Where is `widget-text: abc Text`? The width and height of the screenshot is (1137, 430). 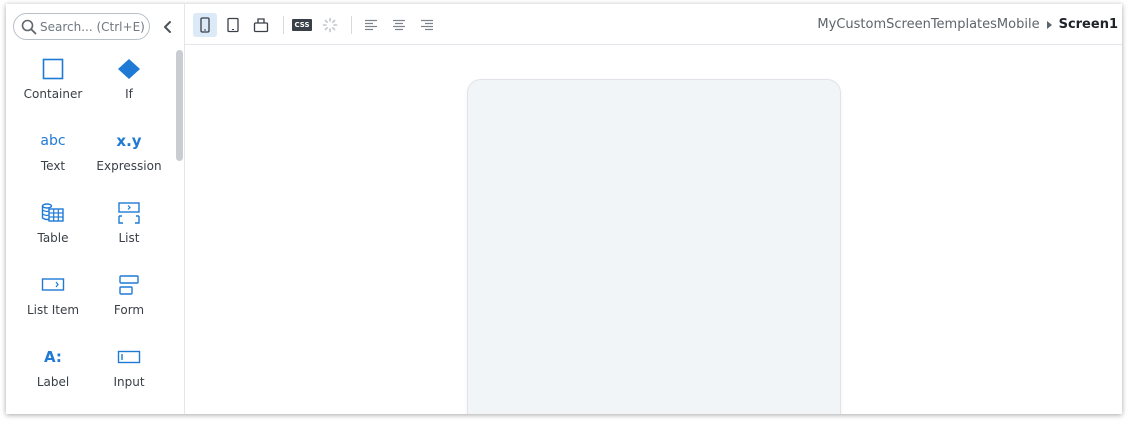
widget-text: abc Text is located at coordinates (53, 150).